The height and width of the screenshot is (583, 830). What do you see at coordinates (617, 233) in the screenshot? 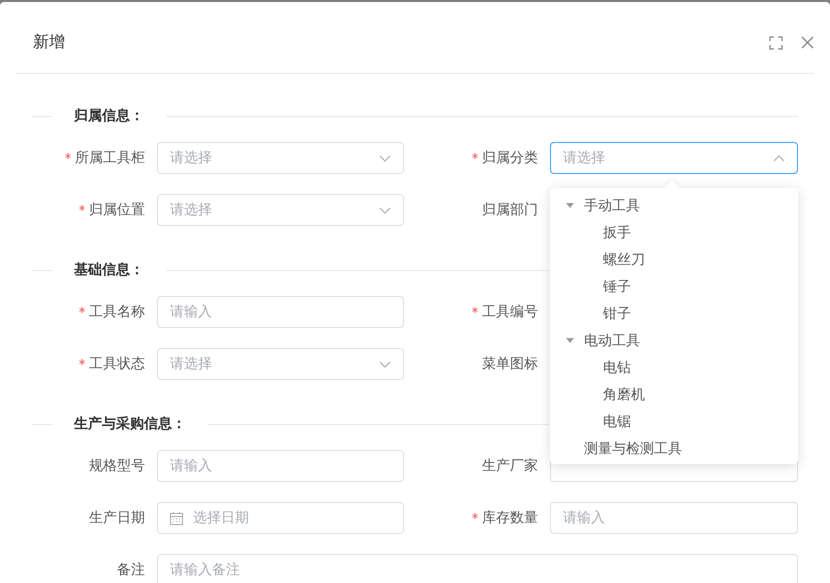
I see `tree-item: 扳手` at bounding box center [617, 233].